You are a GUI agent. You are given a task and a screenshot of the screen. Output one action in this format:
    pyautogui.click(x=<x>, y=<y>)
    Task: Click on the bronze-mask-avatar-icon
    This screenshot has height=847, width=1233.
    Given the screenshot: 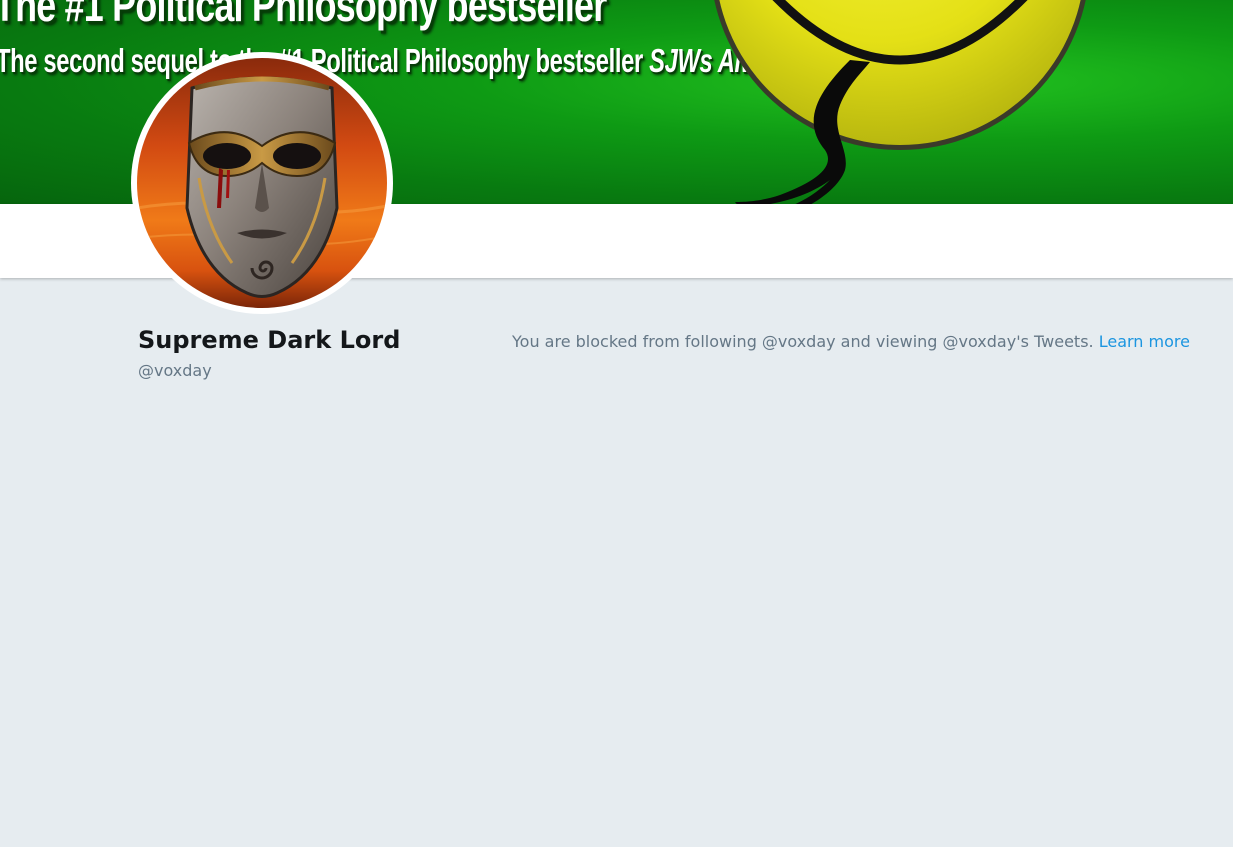 What is the action you would take?
    pyautogui.click(x=262, y=183)
    